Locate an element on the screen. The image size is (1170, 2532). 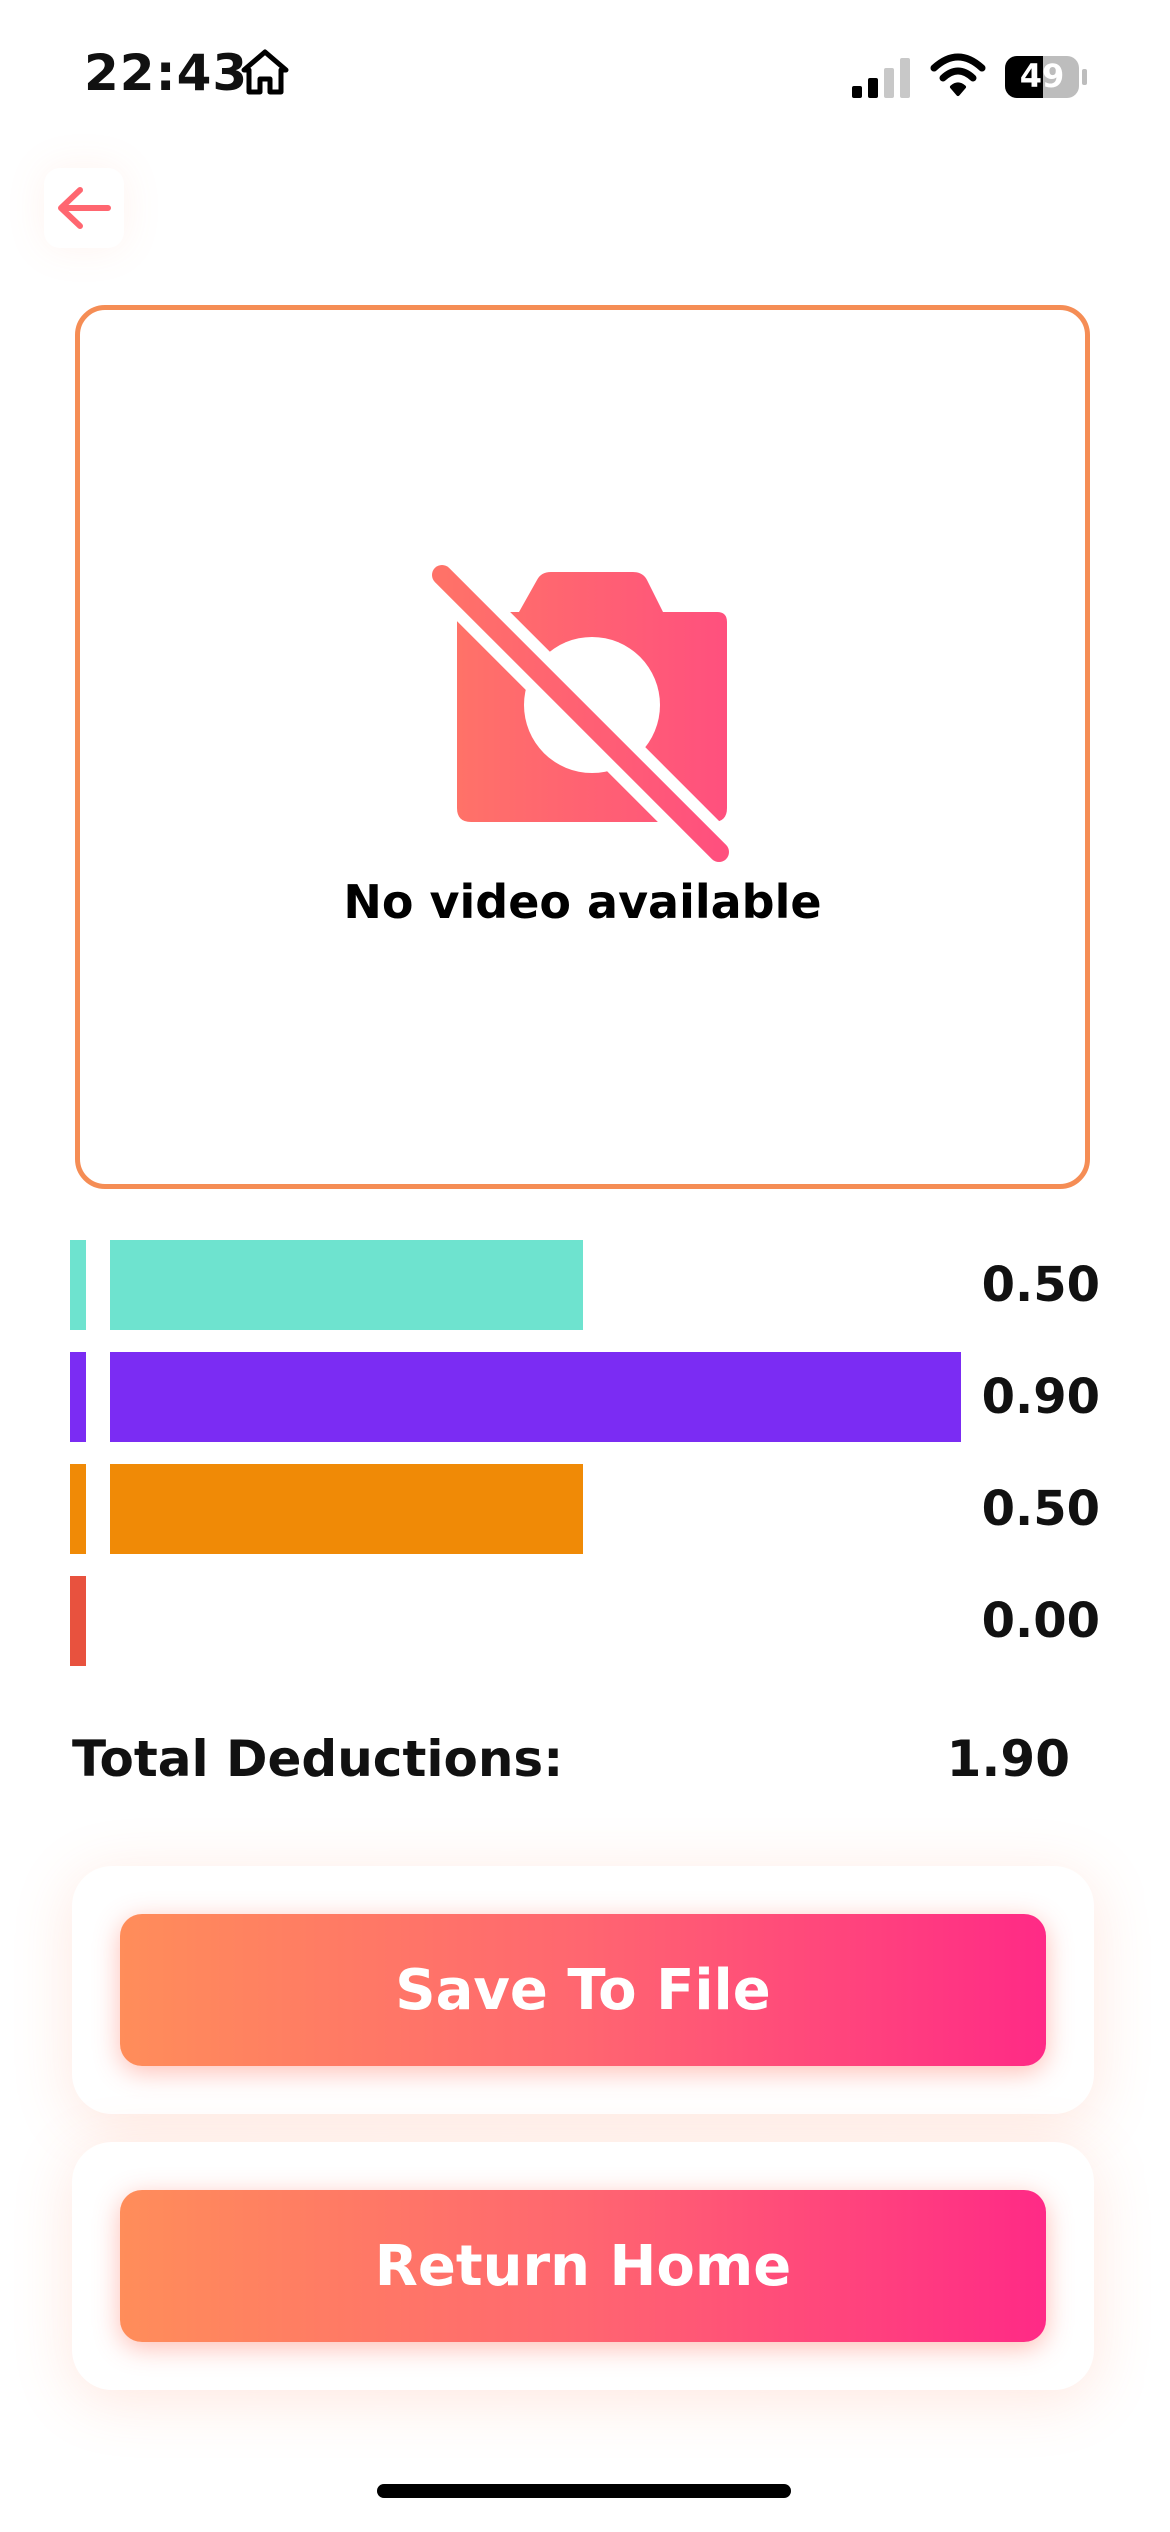
battery-level: 49 is located at coordinates (1042, 76).